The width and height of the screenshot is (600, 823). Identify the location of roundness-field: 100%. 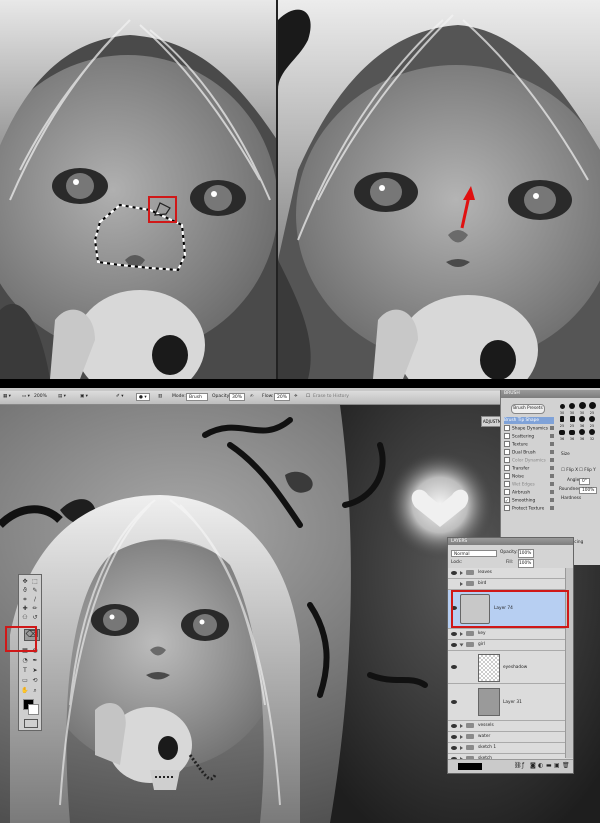
(588, 490).